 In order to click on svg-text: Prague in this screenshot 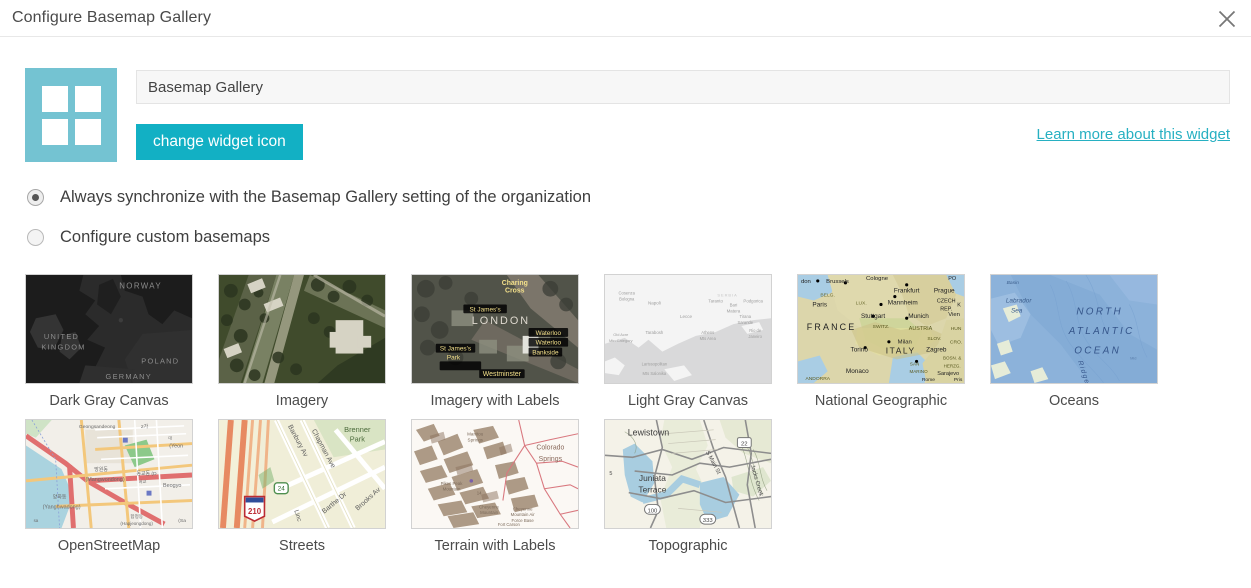, I will do `click(944, 291)`.